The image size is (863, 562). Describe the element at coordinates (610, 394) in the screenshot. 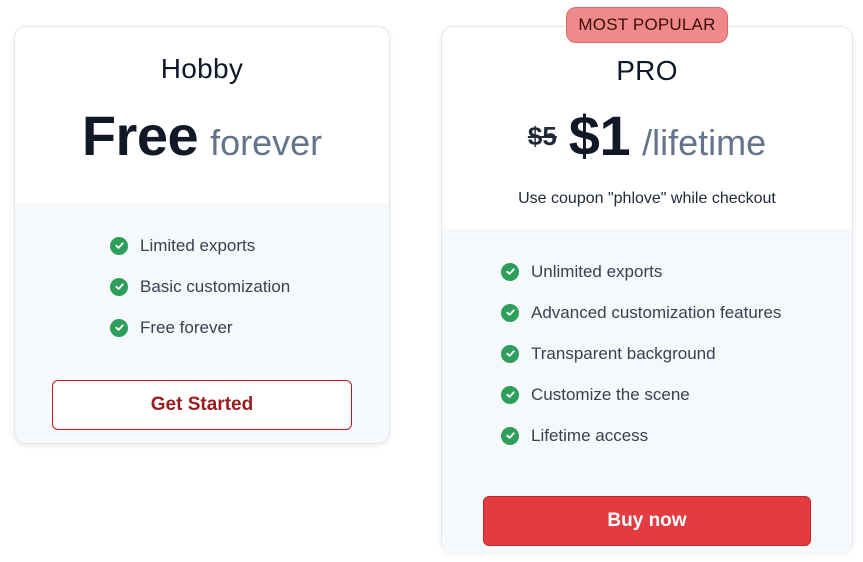

I see `feature-label: Customize the scene` at that location.